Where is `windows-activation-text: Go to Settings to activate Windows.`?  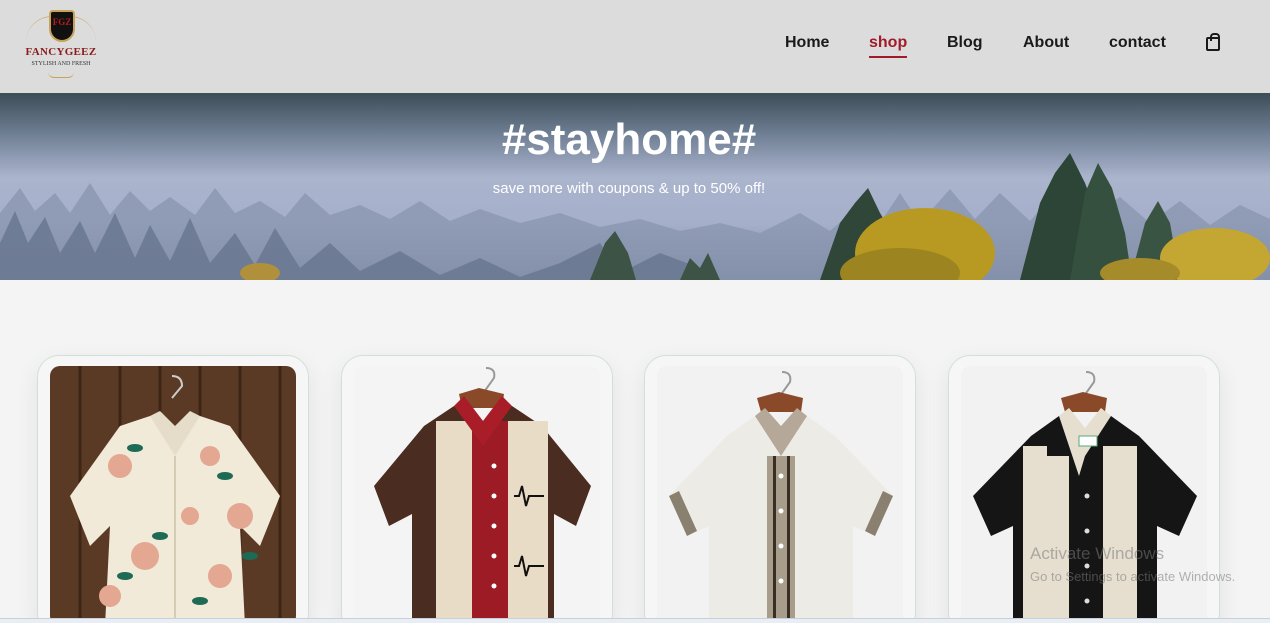
windows-activation-text: Go to Settings to activate Windows. is located at coordinates (1133, 576).